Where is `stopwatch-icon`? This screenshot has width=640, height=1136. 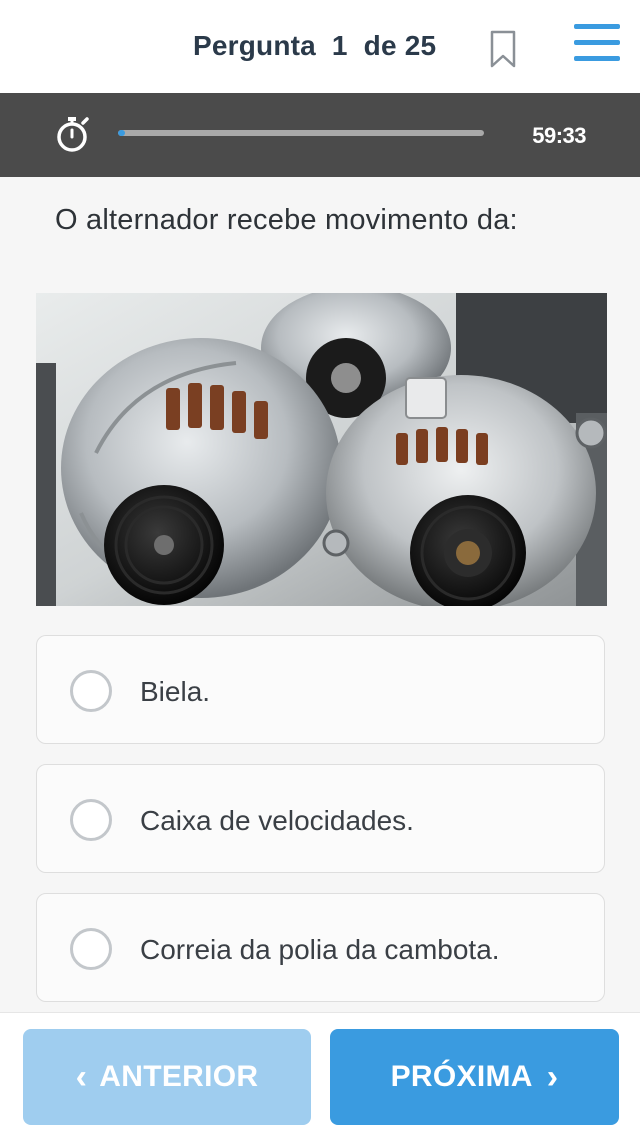 stopwatch-icon is located at coordinates (74, 134).